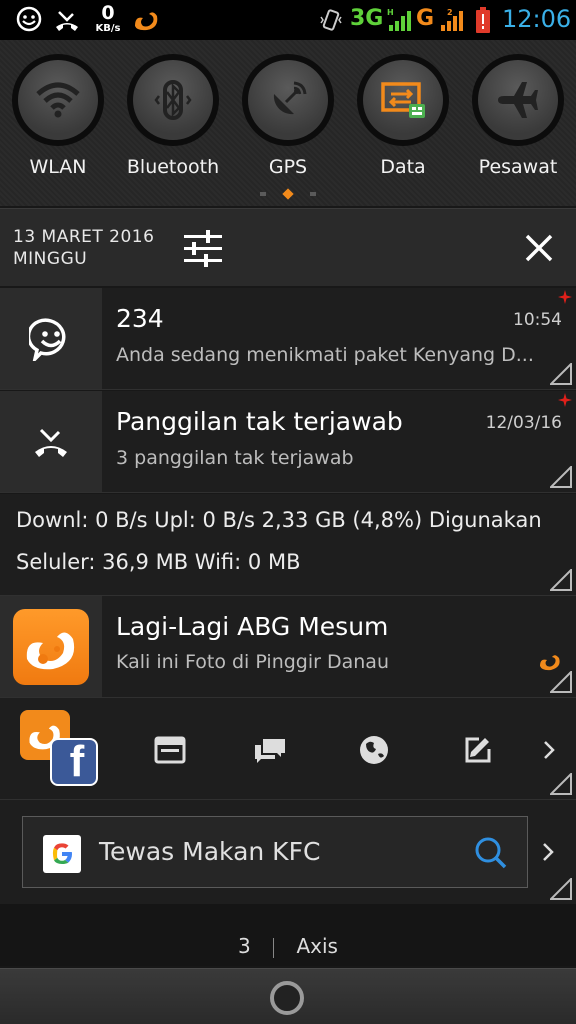 Image resolution: width=576 pixels, height=1024 pixels. Describe the element at coordinates (173, 100) in the screenshot. I see `bluetooth-icon` at that location.